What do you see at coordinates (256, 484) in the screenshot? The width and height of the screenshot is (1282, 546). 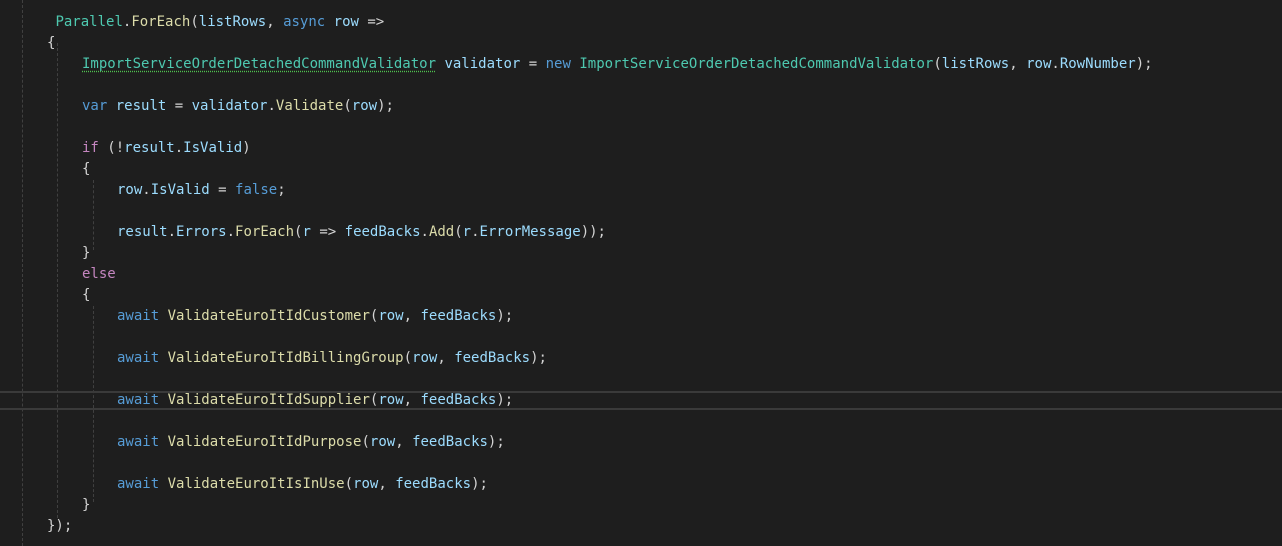 I see `code-token: ValidateEuroItIsInUse` at bounding box center [256, 484].